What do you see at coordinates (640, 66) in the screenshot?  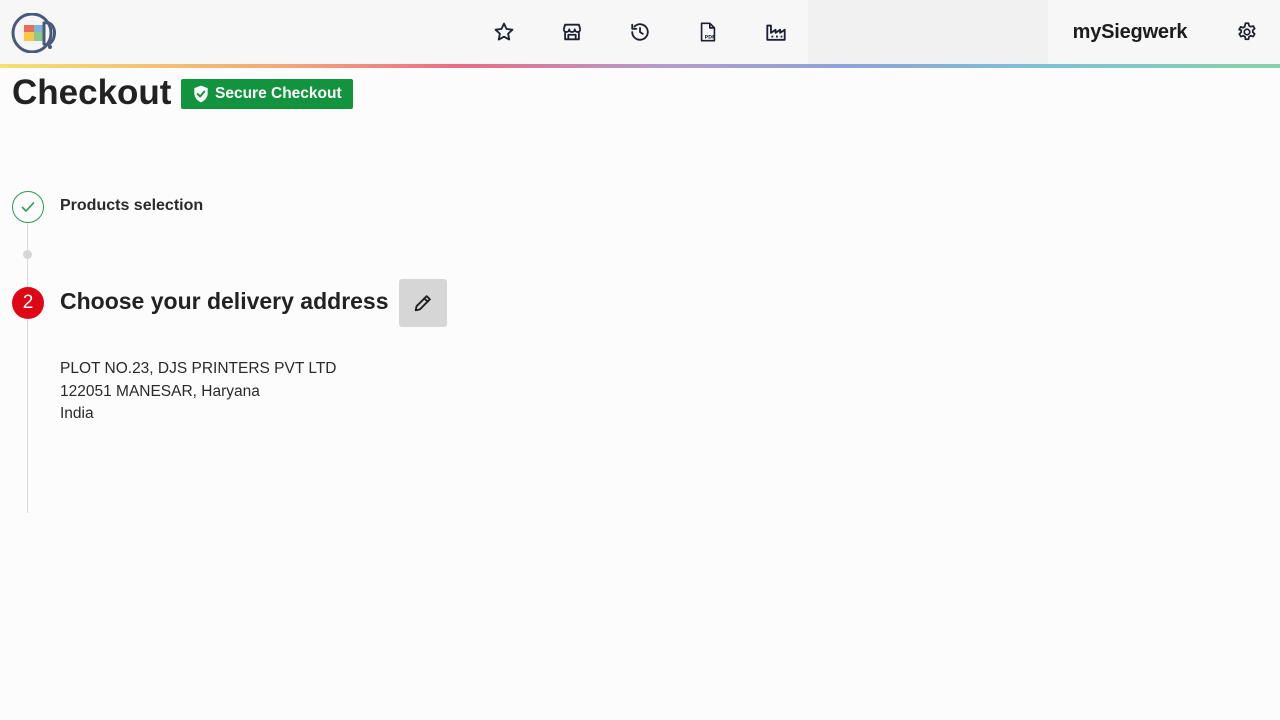 I see `header-accent-stripe` at bounding box center [640, 66].